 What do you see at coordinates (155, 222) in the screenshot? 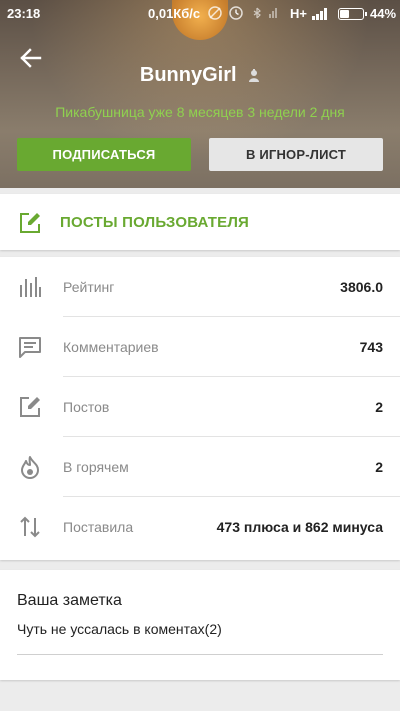
I see `user-posts-label: ПОСТЫ ПОЛЬЗОВАТЕЛЯ` at bounding box center [155, 222].